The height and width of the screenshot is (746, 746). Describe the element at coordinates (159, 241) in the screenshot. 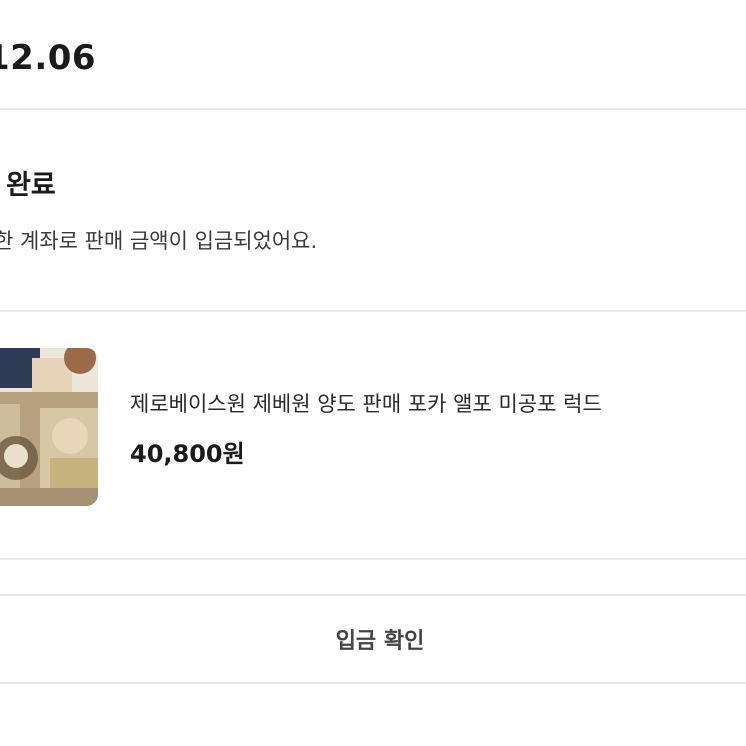

I see `status-description: 한 계좌로 판매 금액이 입금되었어요.` at that location.